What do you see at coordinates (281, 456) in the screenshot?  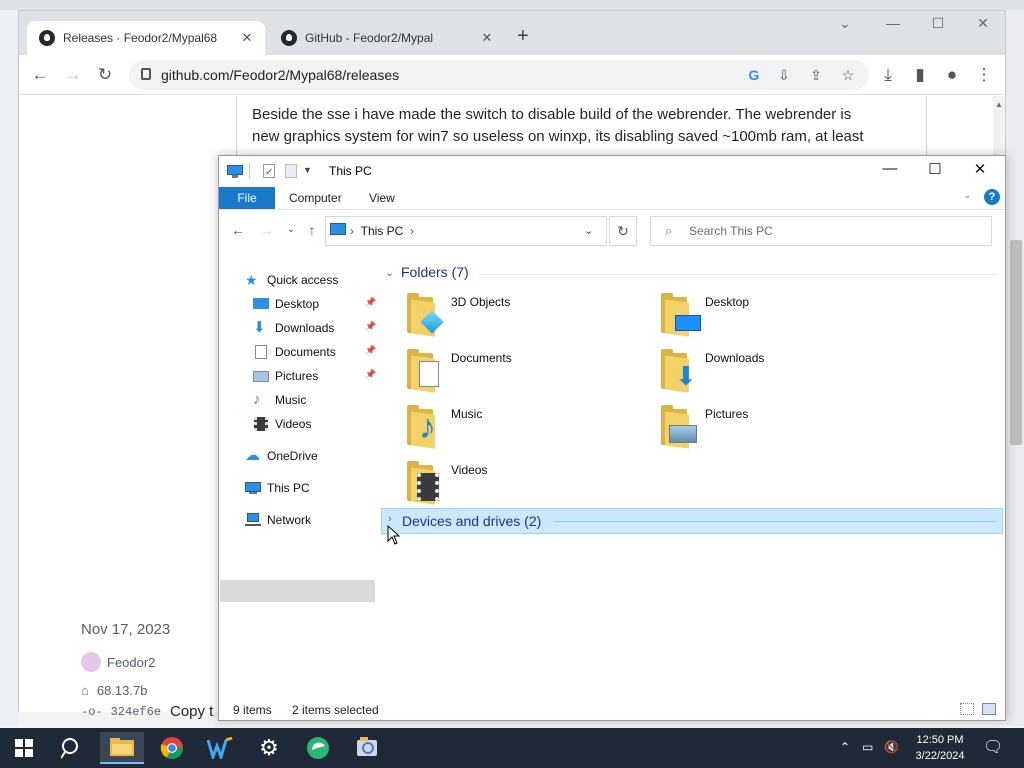 I see `sidebar-item-onedrive: ☁ OneDrive` at bounding box center [281, 456].